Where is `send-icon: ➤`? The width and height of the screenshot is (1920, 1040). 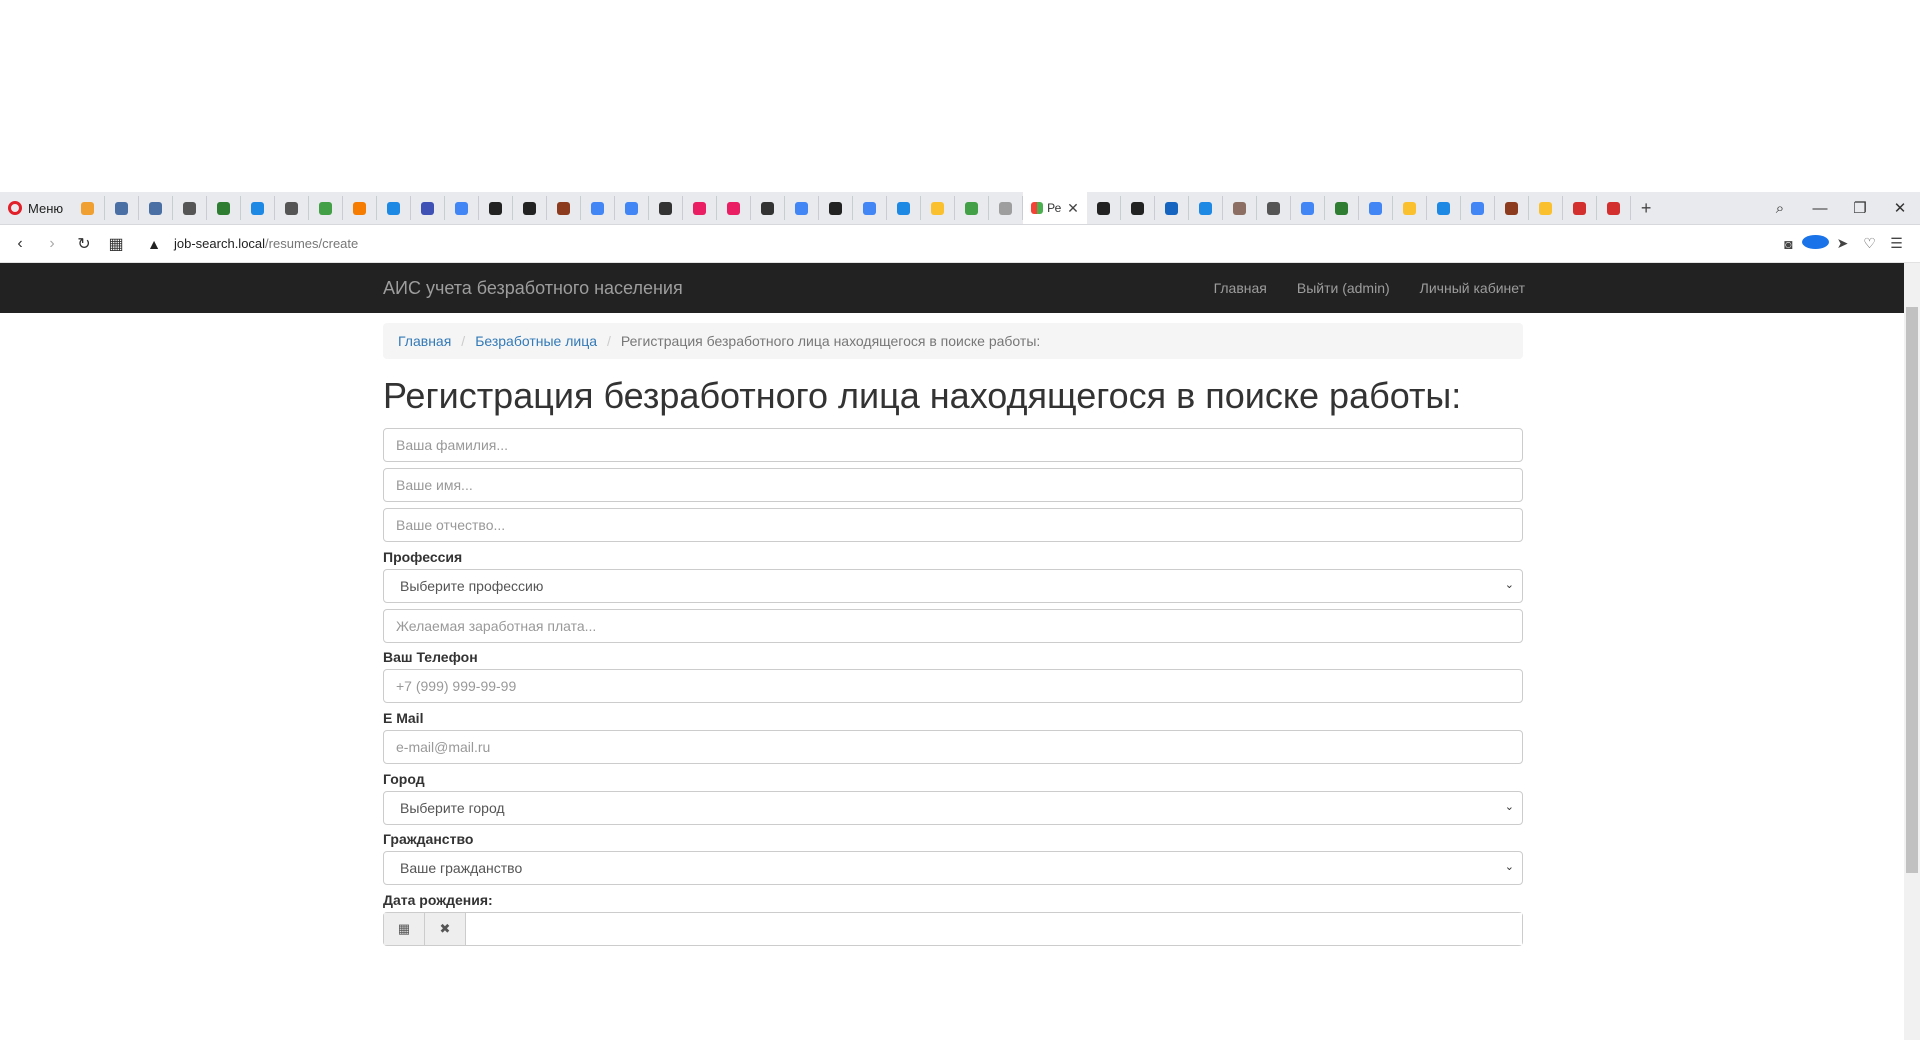
send-icon: ➤ is located at coordinates (1842, 243).